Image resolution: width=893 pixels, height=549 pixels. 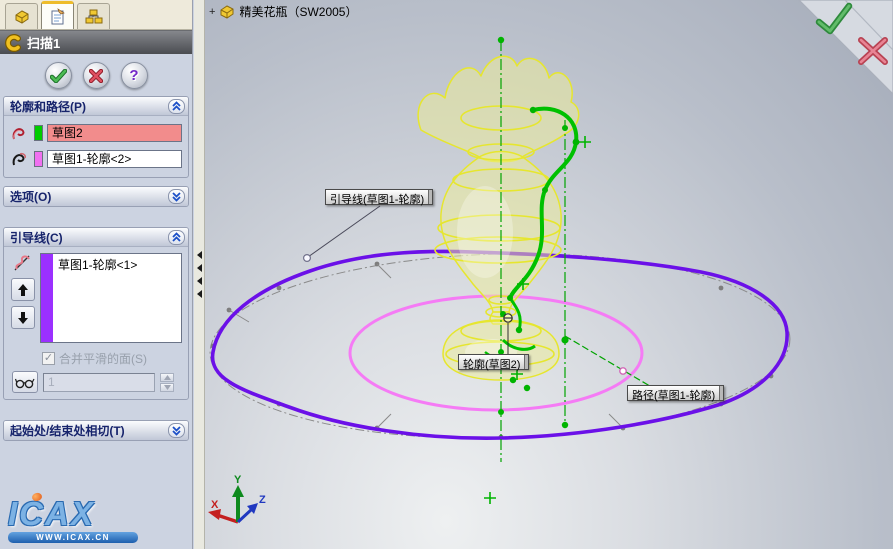 I want to click on configuration-icon, so click(x=93, y=16).